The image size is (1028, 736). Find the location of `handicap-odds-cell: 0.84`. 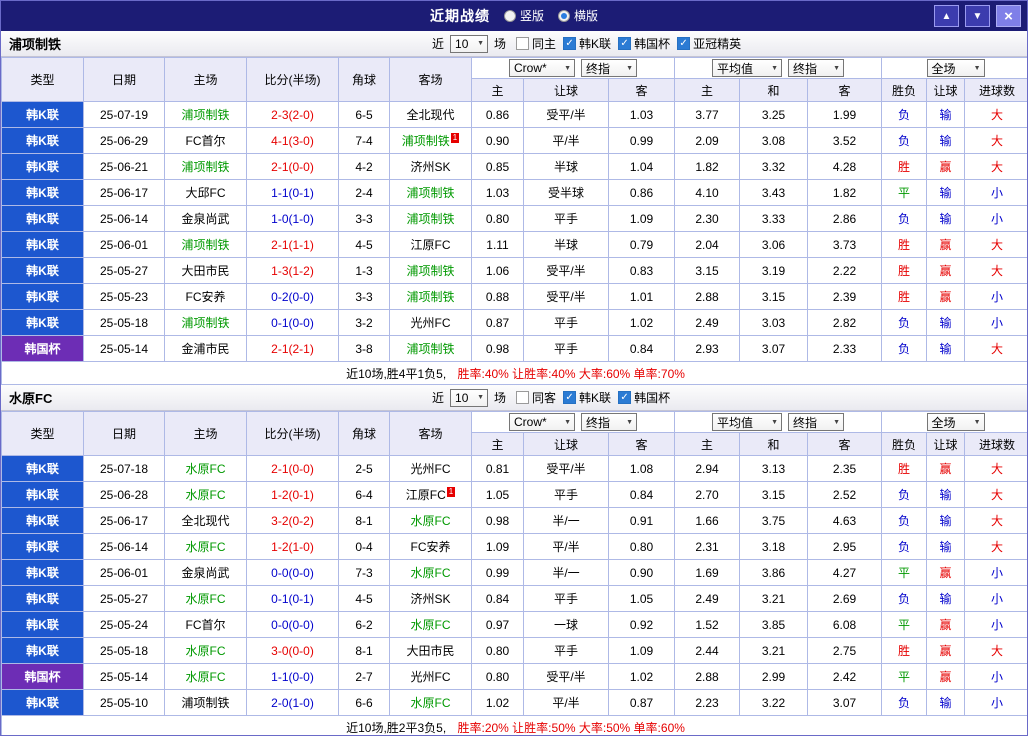

handicap-odds-cell: 0.84 is located at coordinates (497, 598).